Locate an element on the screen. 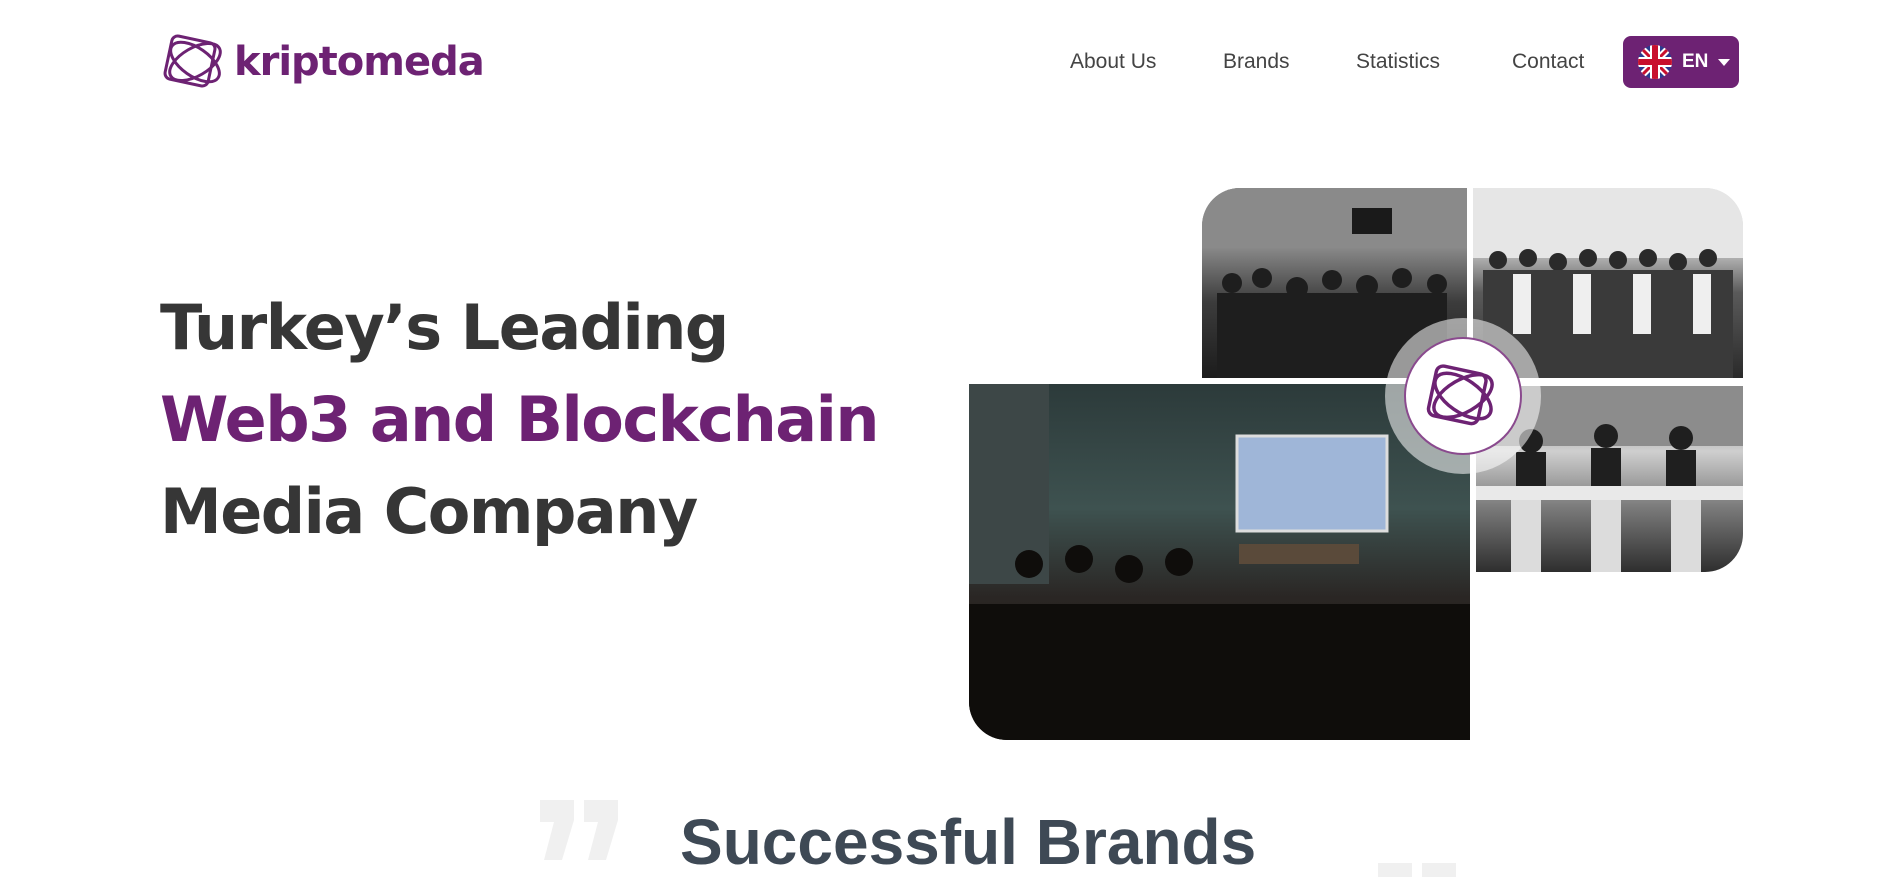  logo-text: kriptomeda is located at coordinates (359, 62).